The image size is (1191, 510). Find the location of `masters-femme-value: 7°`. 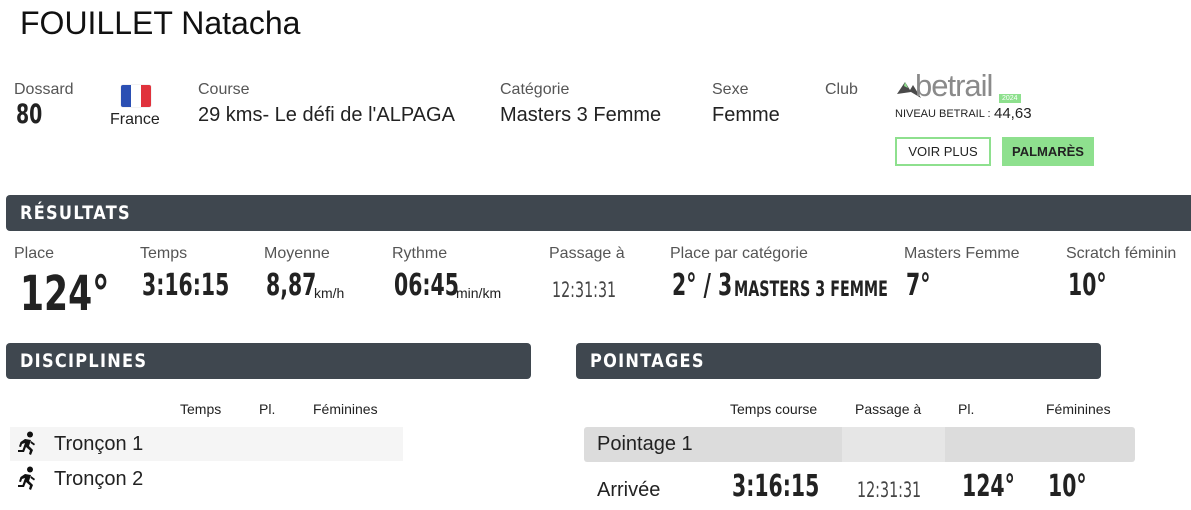

masters-femme-value: 7° is located at coordinates (918, 285).